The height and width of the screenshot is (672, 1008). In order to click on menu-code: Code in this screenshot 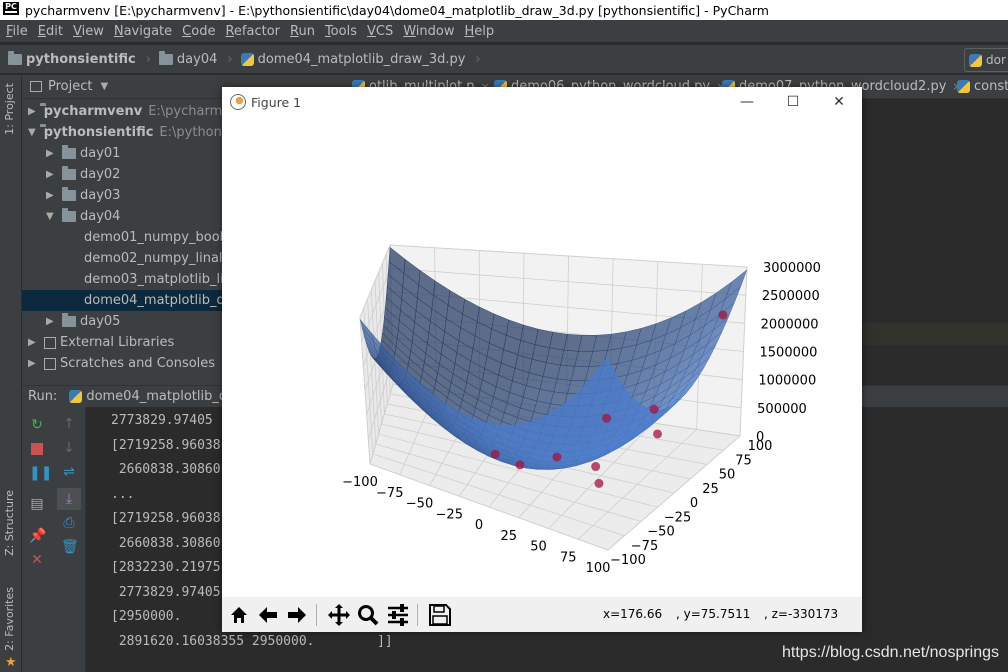, I will do `click(198, 31)`.